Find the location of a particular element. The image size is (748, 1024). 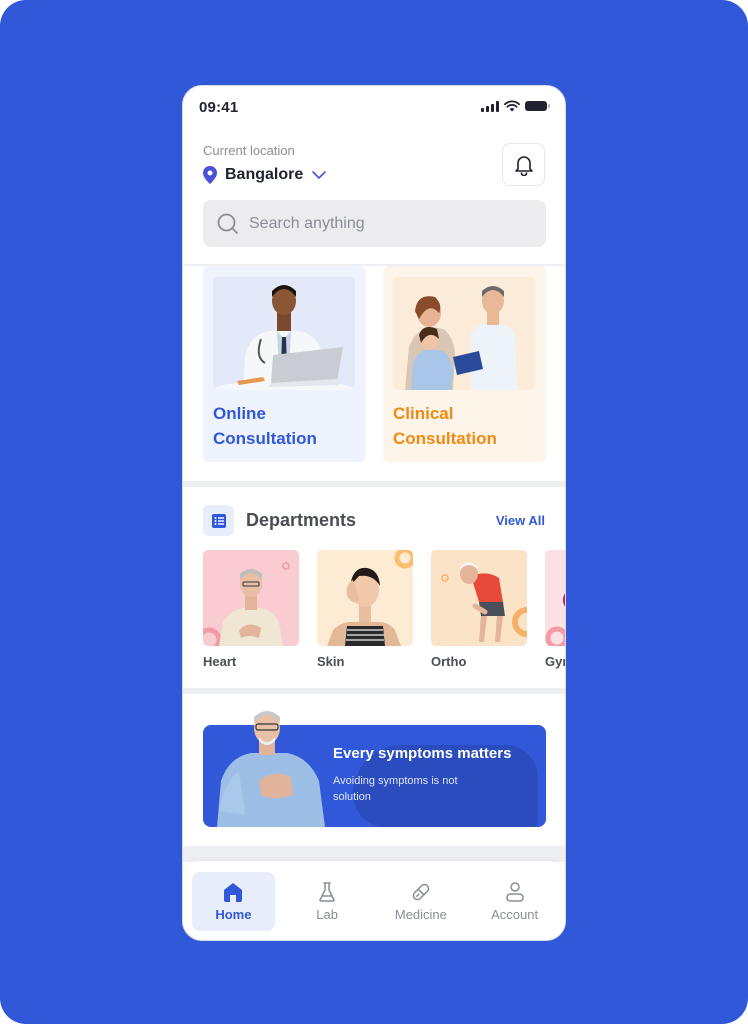

online-consultation-title: Online Consultation is located at coordinates (285, 426).